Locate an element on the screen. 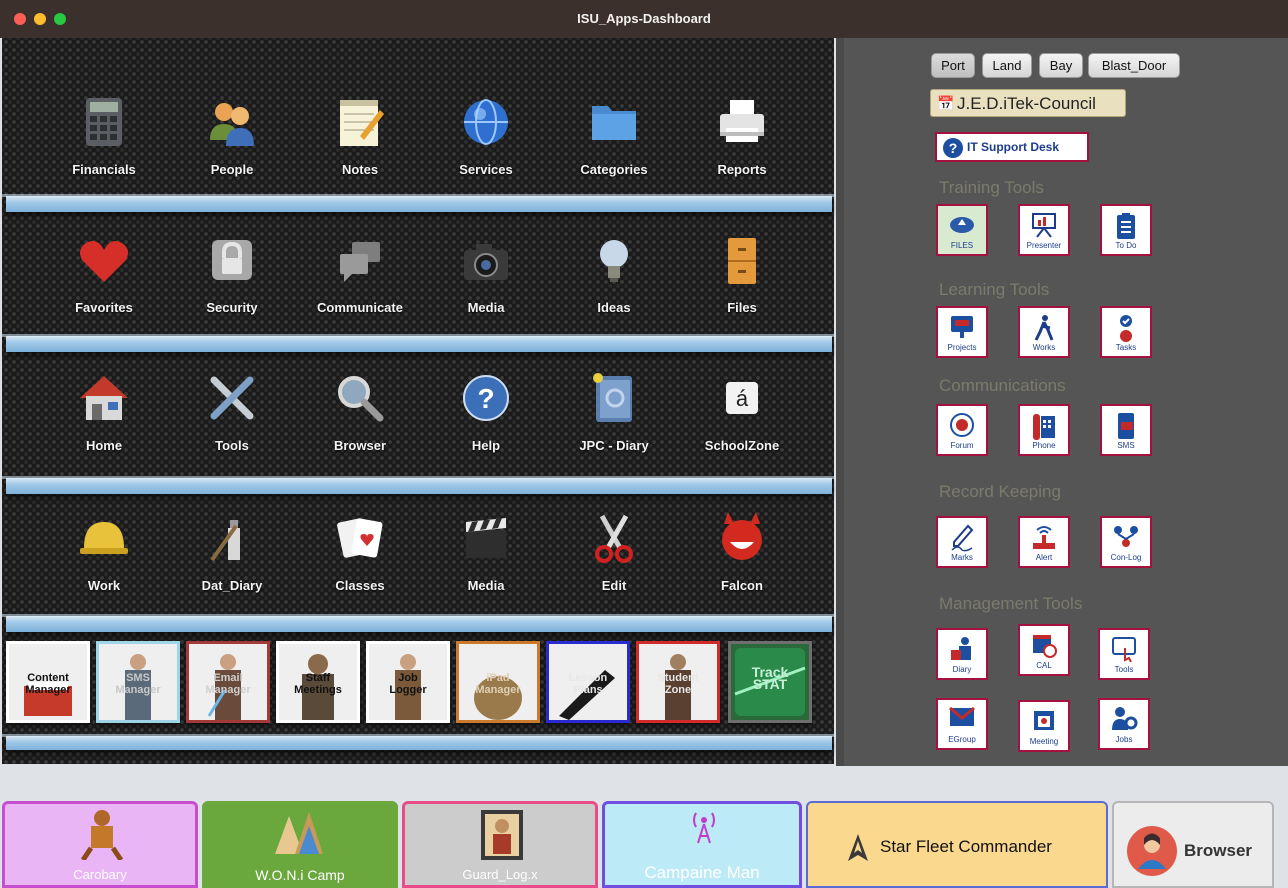  app-browser: Browser is located at coordinates (360, 423).